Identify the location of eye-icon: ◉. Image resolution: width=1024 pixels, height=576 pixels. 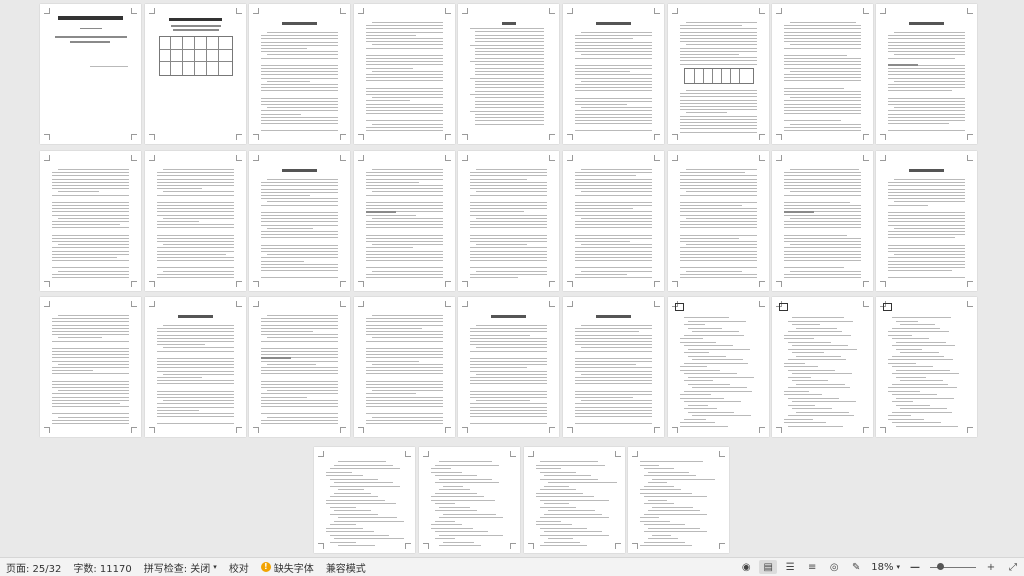
(746, 567).